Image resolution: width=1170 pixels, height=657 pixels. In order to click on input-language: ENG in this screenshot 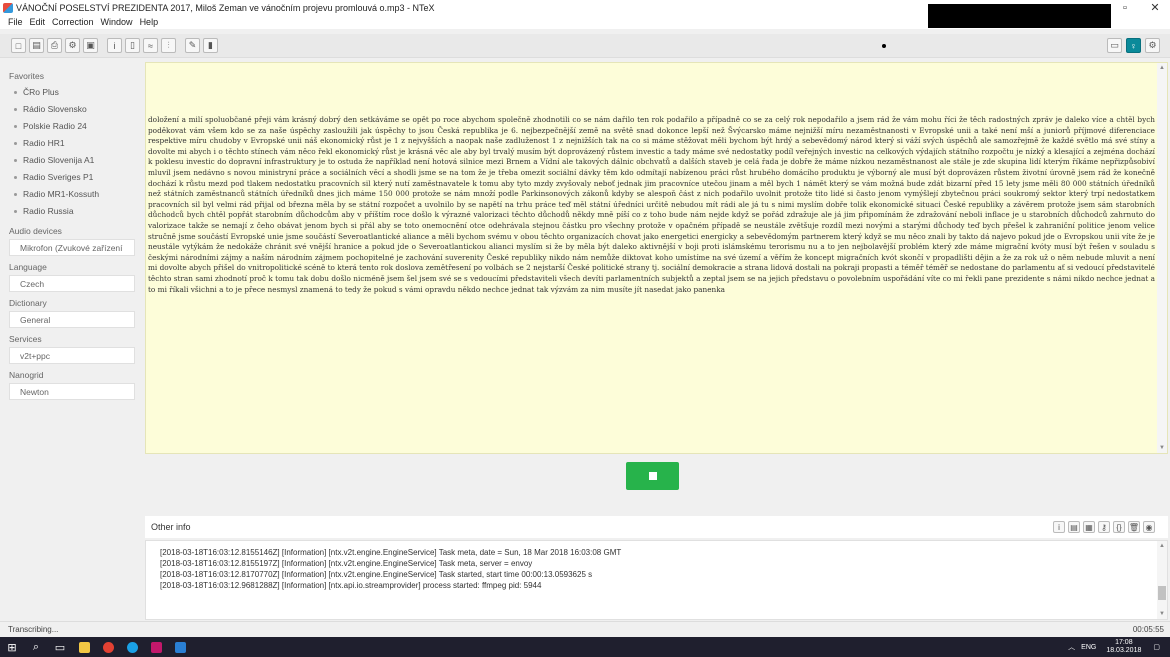, I will do `click(1088, 647)`.